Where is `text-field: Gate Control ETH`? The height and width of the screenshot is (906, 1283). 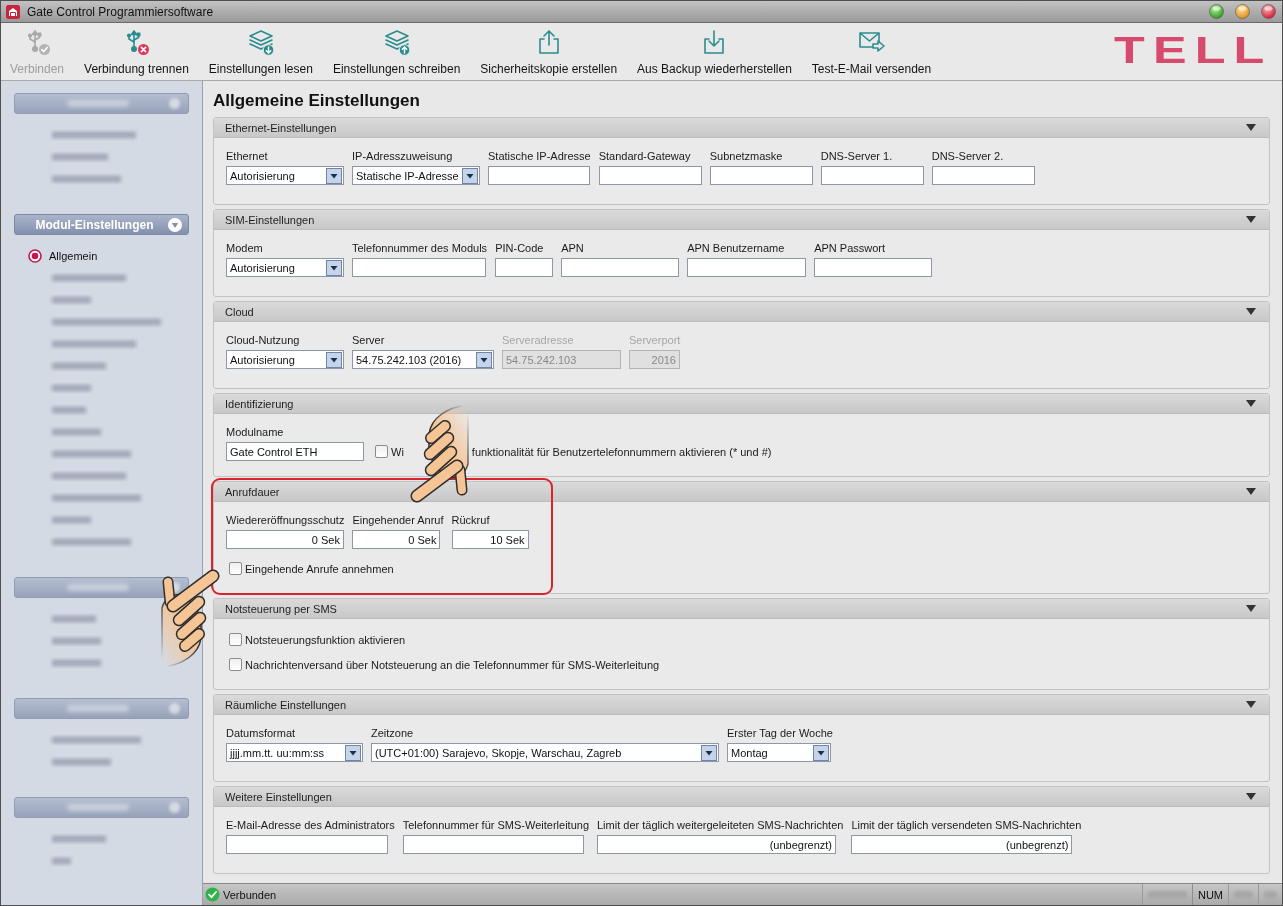
text-field: Gate Control ETH is located at coordinates (295, 451).